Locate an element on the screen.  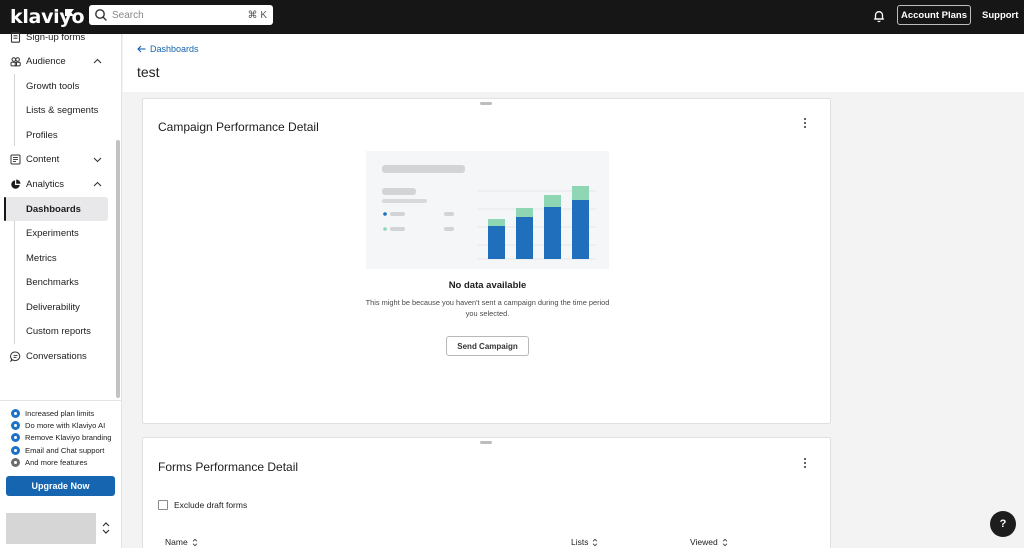
sidebar-item-label: Analytics is located at coordinates (45, 184).